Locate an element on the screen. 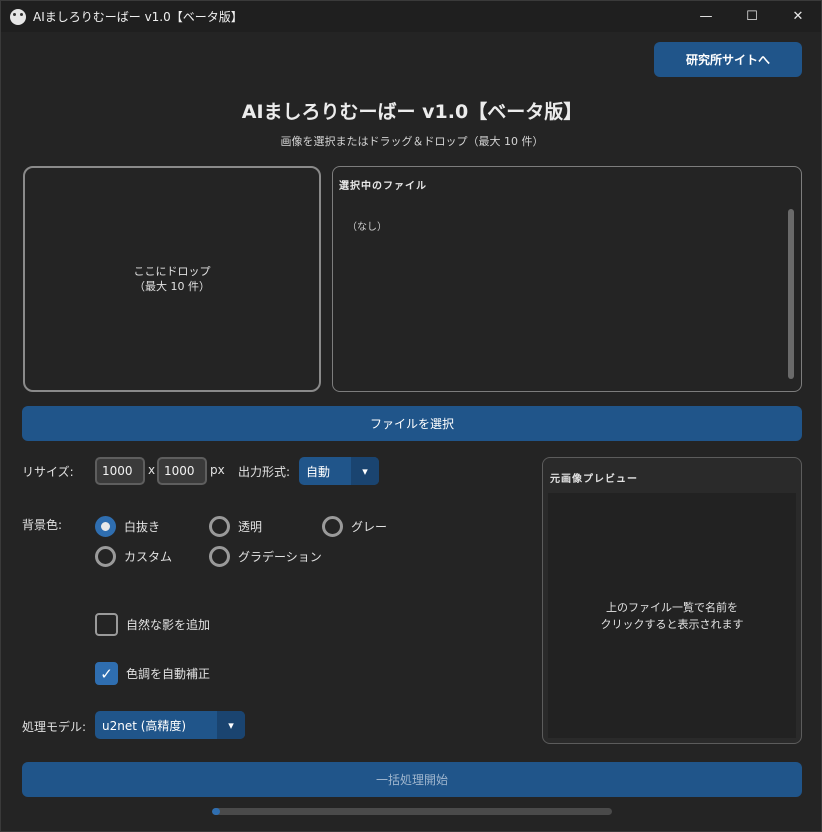  shadow-checkbox-label: 自然な影を追加 is located at coordinates (168, 625).